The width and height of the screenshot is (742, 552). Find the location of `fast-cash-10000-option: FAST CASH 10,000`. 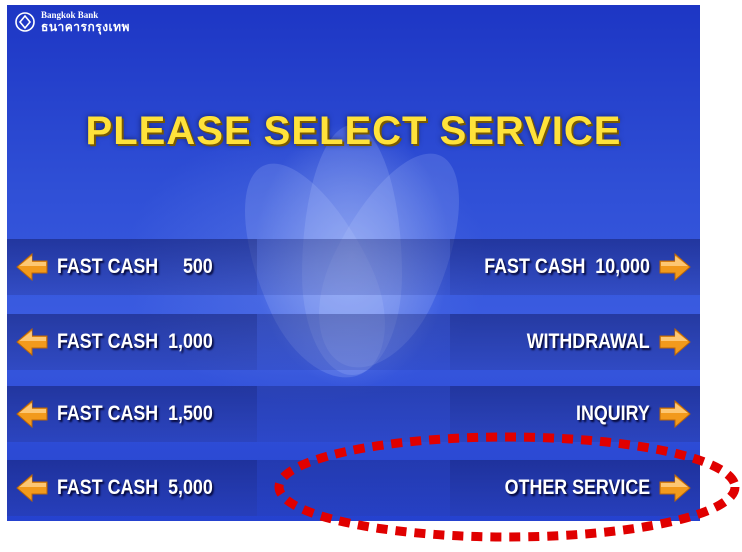

fast-cash-10000-option: FAST CASH 10,000 is located at coordinates (575, 267).